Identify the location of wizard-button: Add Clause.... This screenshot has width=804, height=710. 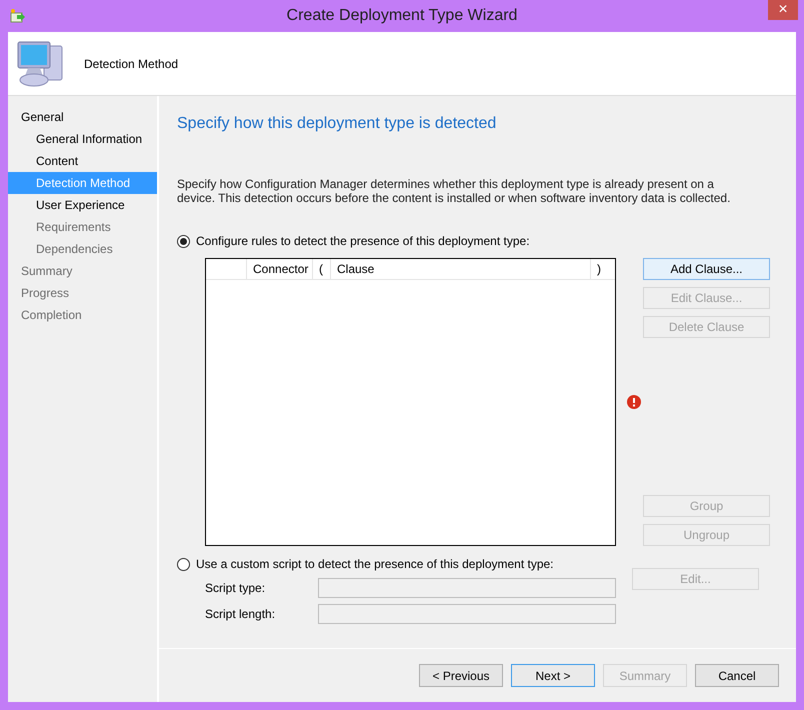
(706, 269).